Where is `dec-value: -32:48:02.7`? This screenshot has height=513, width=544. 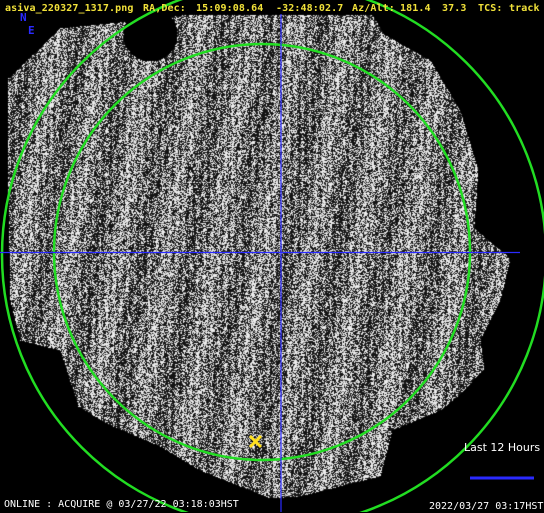
dec-value: -32:48:02.7 is located at coordinates (310, 8).